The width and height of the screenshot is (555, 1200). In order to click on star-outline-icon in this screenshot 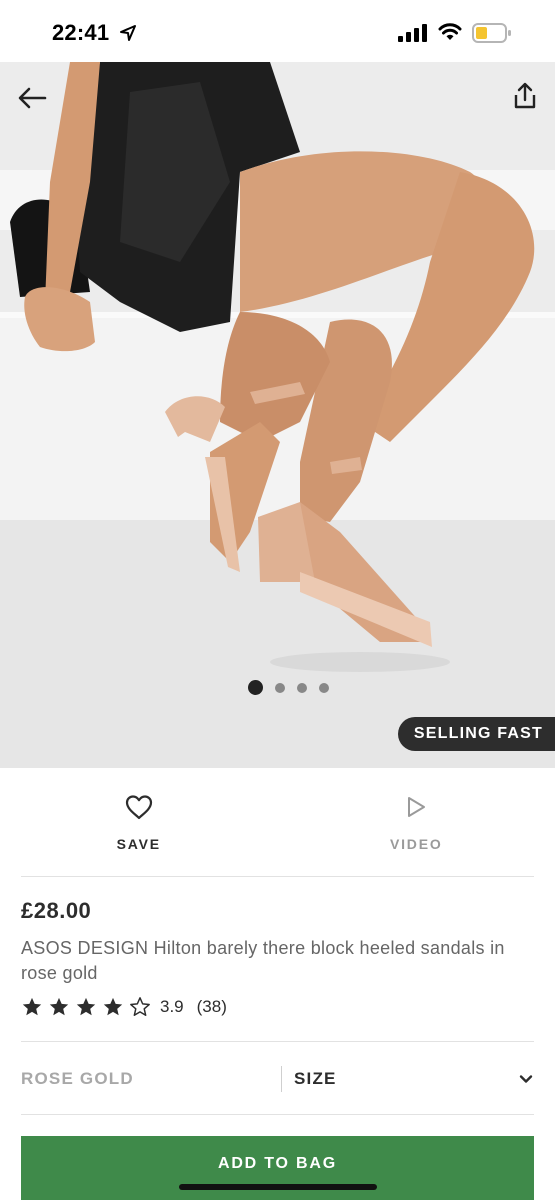, I will do `click(140, 1006)`.